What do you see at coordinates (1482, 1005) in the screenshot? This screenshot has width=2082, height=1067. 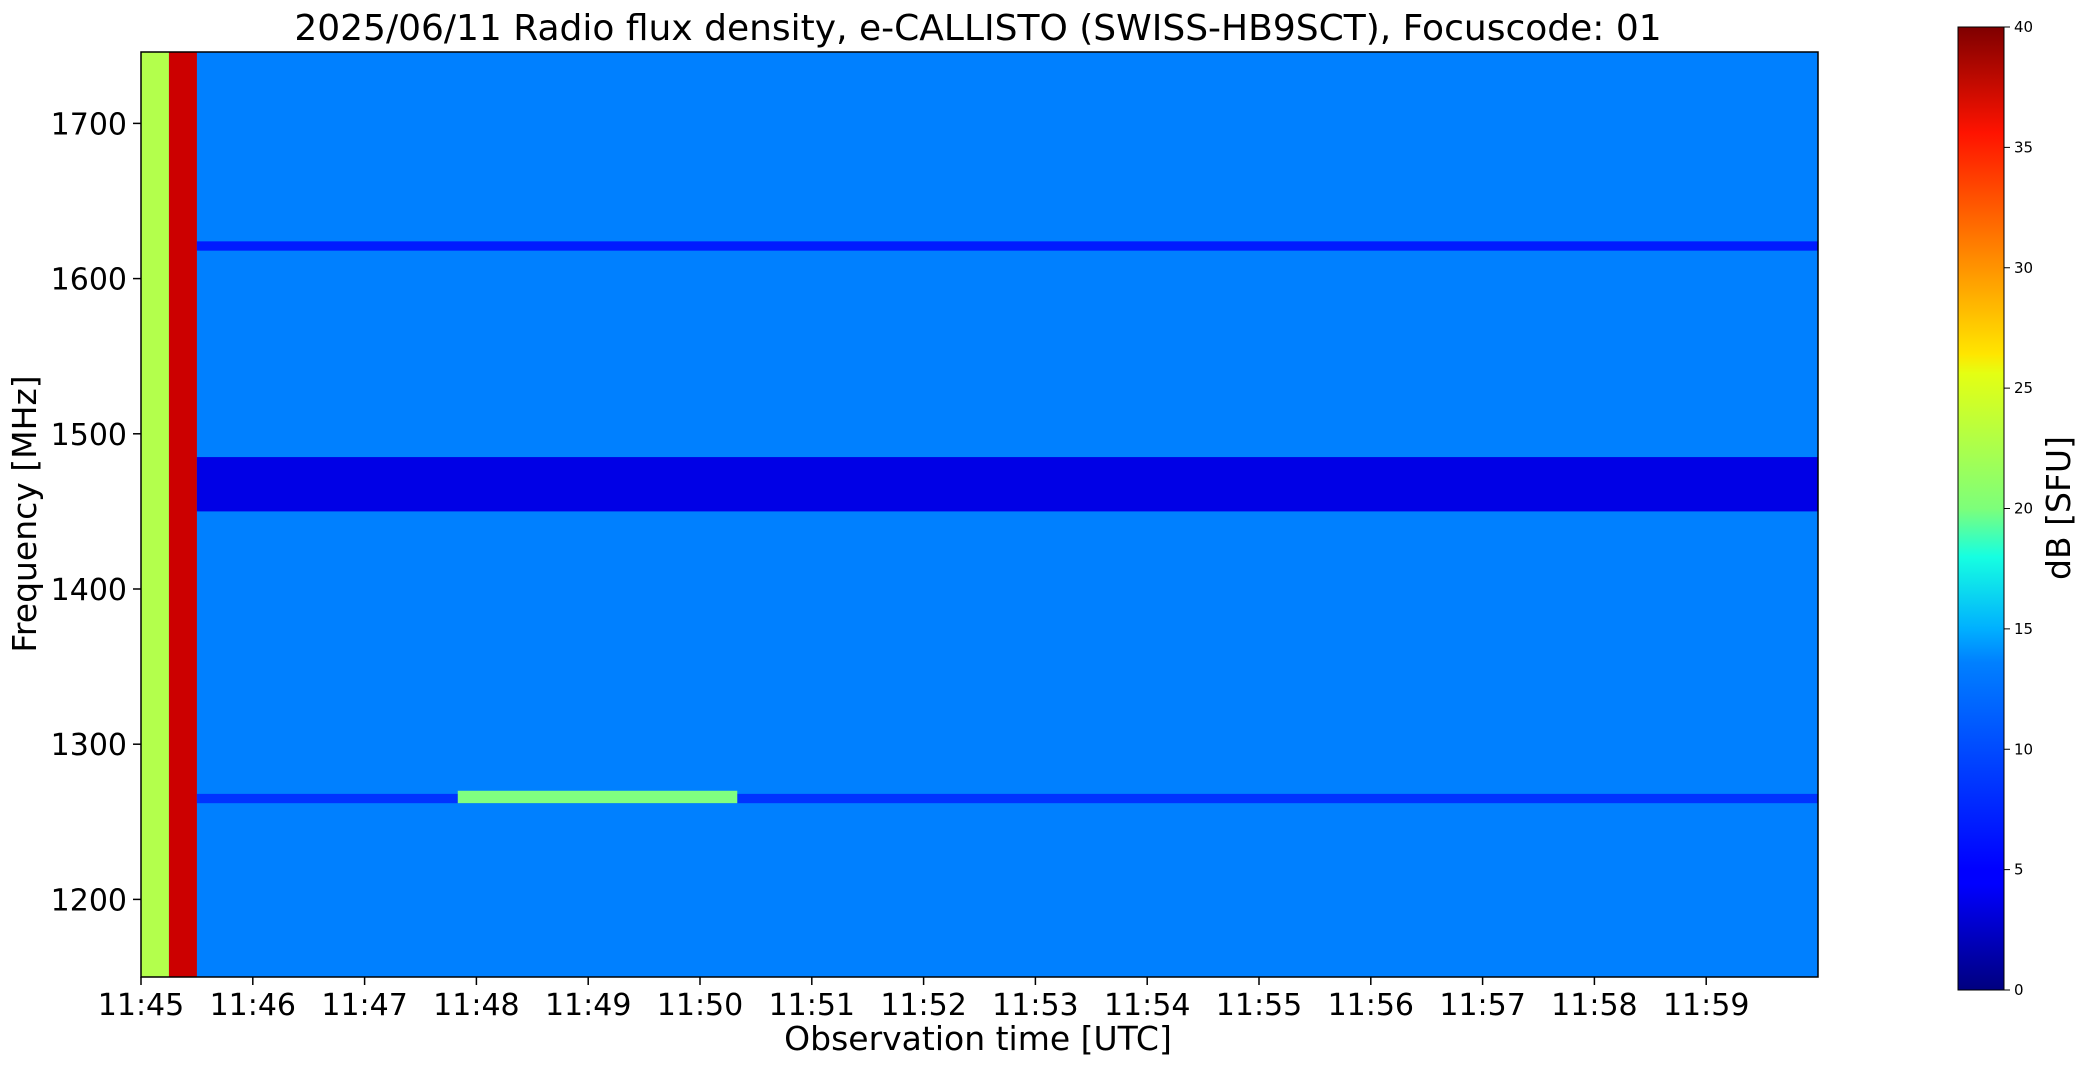 I see `x-tick-label: 11:57` at bounding box center [1482, 1005].